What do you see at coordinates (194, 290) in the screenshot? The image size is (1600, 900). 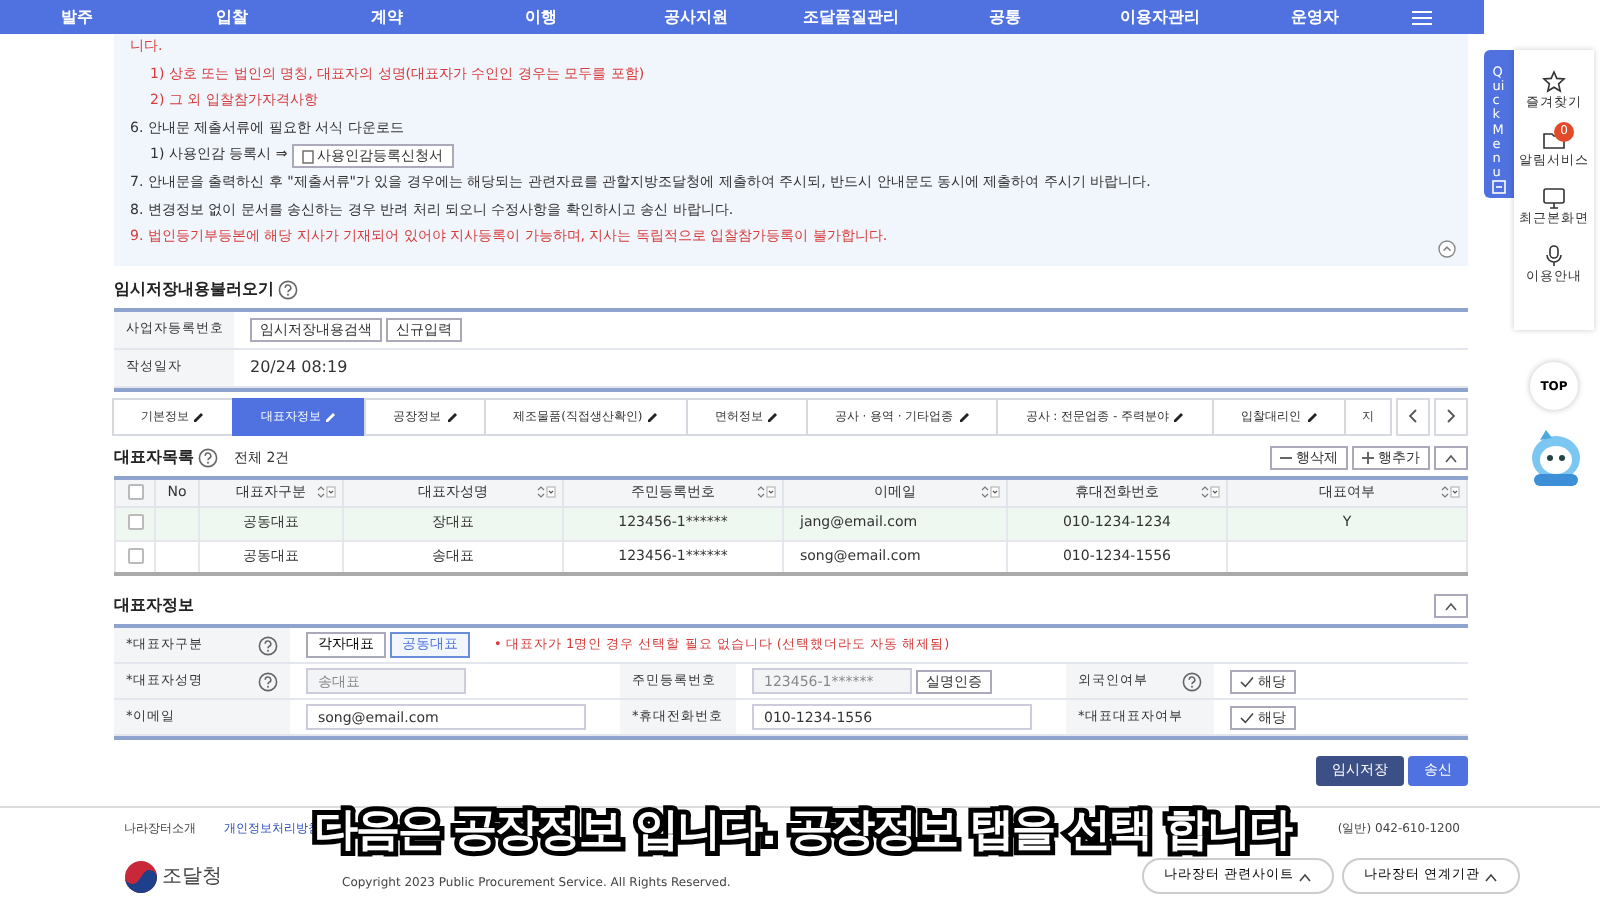 I see `section-title: 임시저장내용불러오기` at bounding box center [194, 290].